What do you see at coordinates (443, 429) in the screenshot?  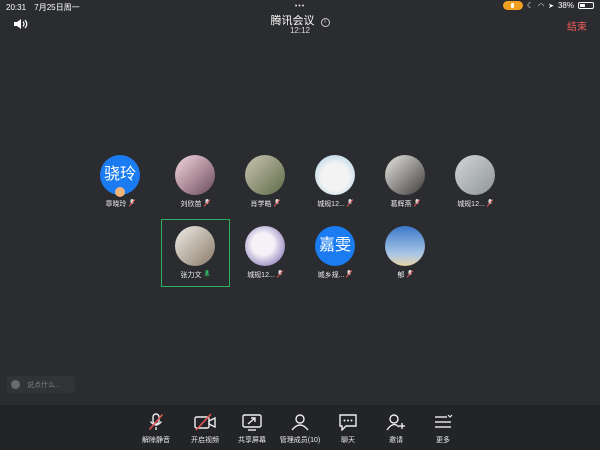 I see `more-button: 更多` at bounding box center [443, 429].